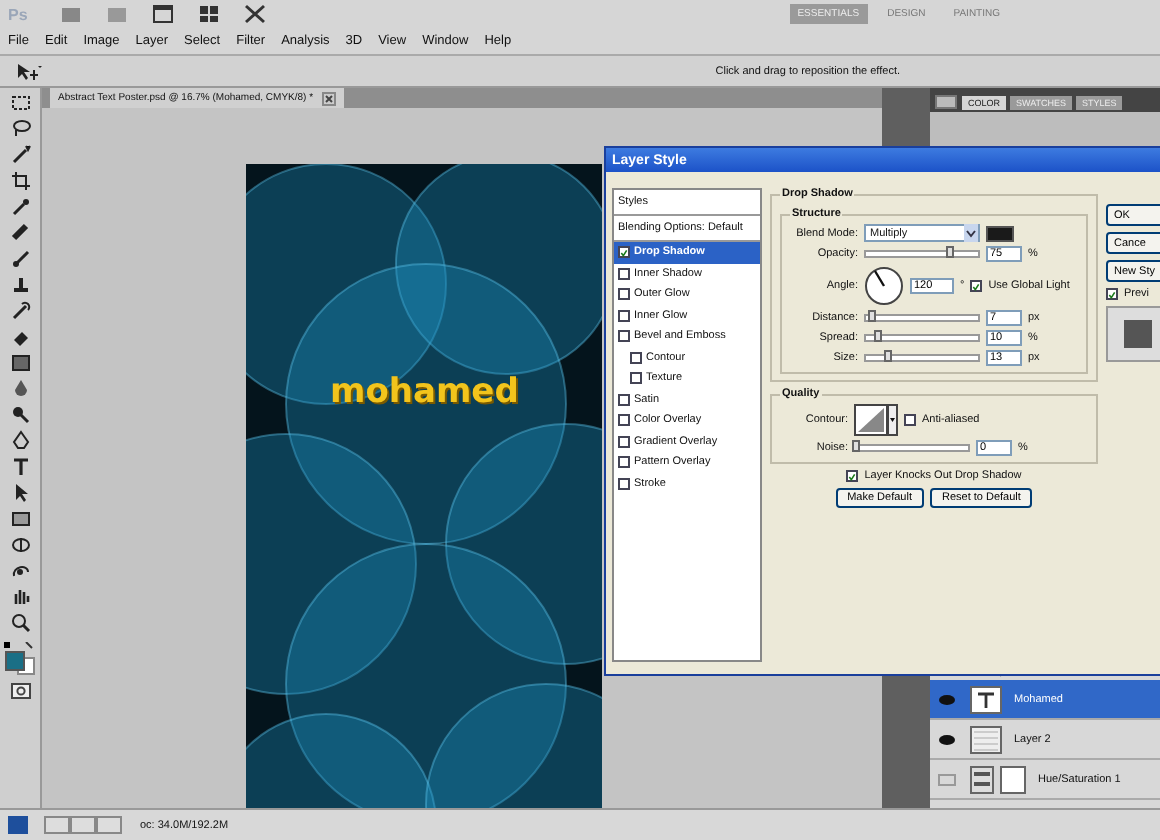  Describe the element at coordinates (1000, 233) in the screenshot. I see `shadow-color-swatch` at that location.